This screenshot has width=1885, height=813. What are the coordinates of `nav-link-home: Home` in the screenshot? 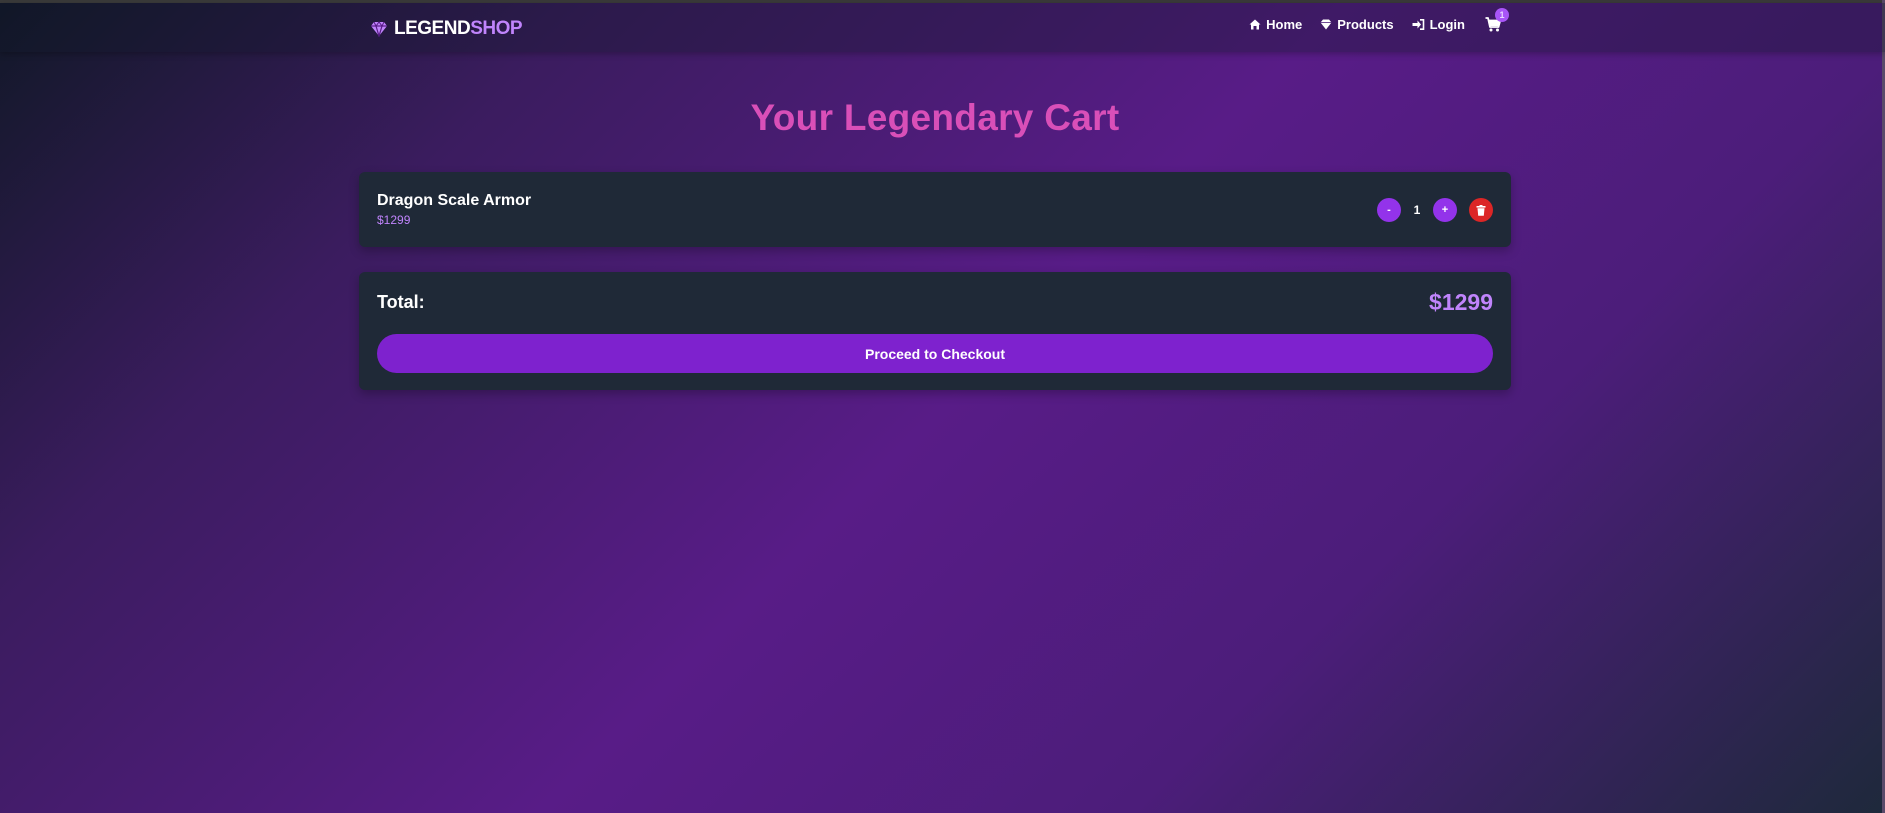 It's located at (1275, 24).